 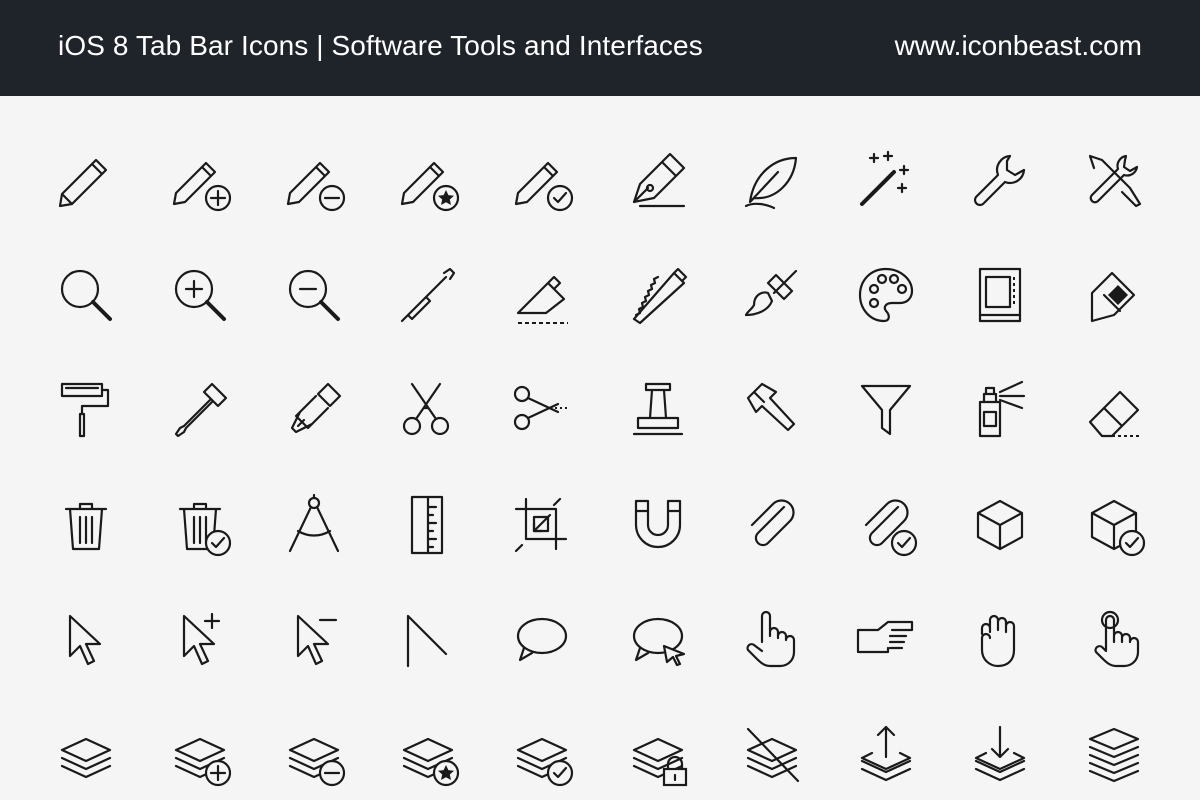 I want to click on paintbrush-icon, so click(x=772, y=295).